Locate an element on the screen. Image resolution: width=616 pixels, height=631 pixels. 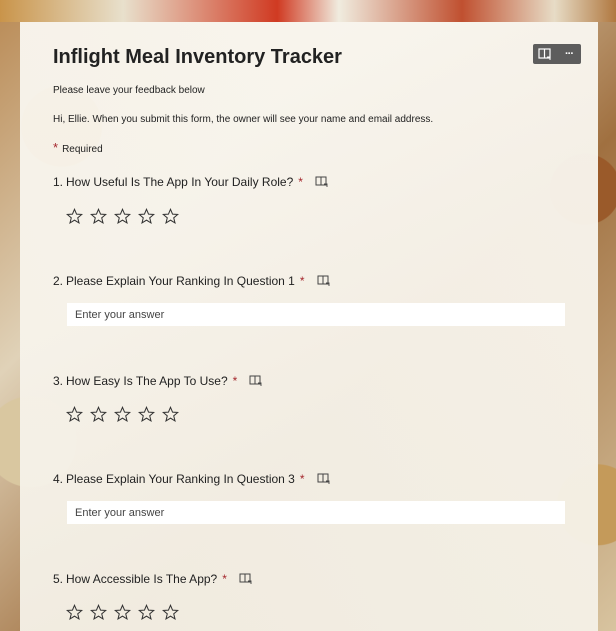
question-number: 2. is located at coordinates (58, 281).